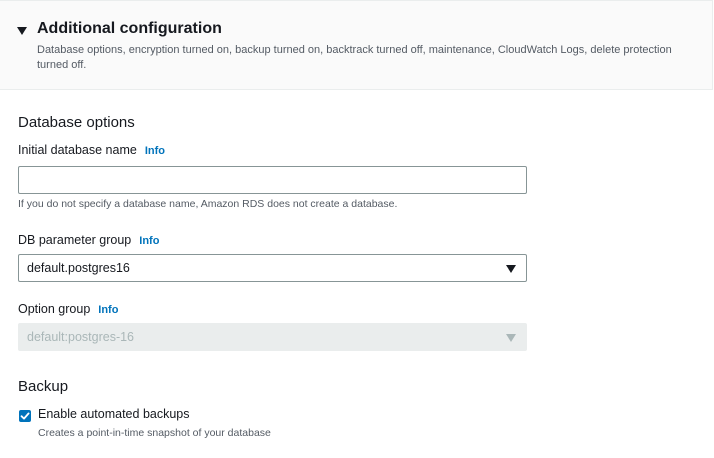 The height and width of the screenshot is (458, 714). What do you see at coordinates (129, 29) in the screenshot?
I see `section-title: Additional configuration` at bounding box center [129, 29].